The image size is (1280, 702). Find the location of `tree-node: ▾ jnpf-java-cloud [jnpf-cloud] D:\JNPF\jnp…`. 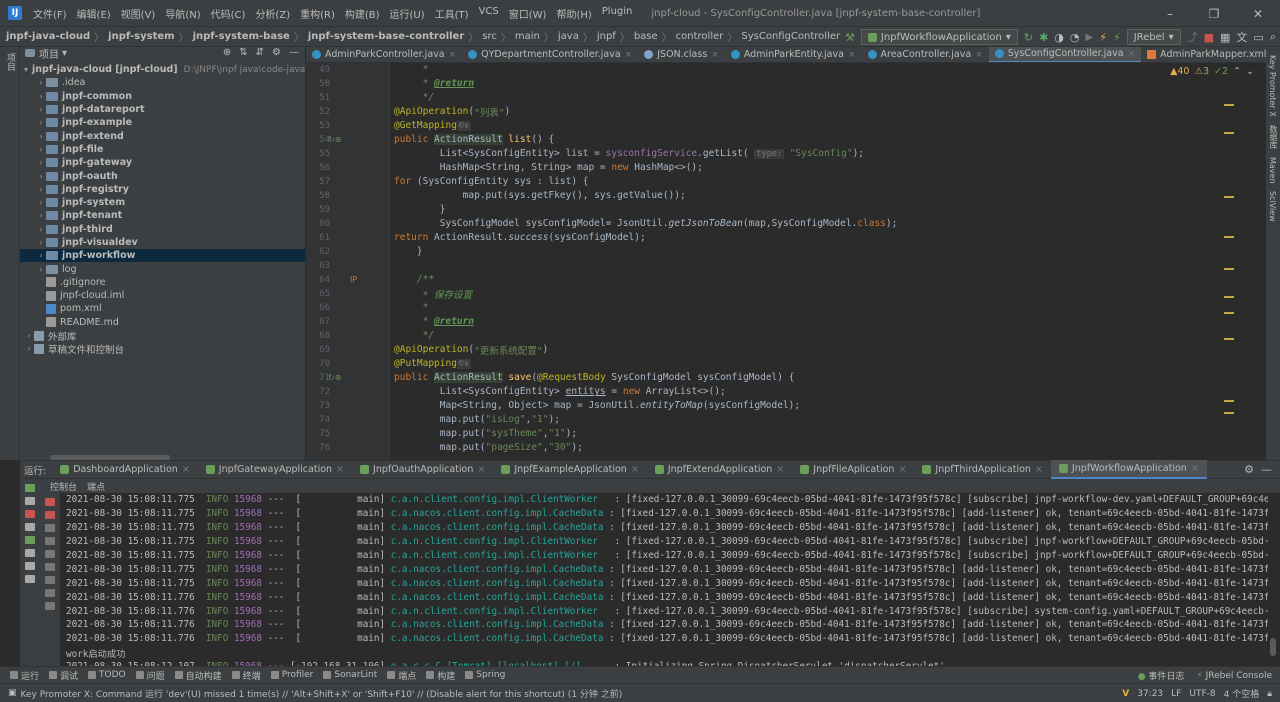

tree-node: ▾ jnpf-java-cloud [jnpf-cloud] D:\JNPF\jnp… is located at coordinates (182, 69).